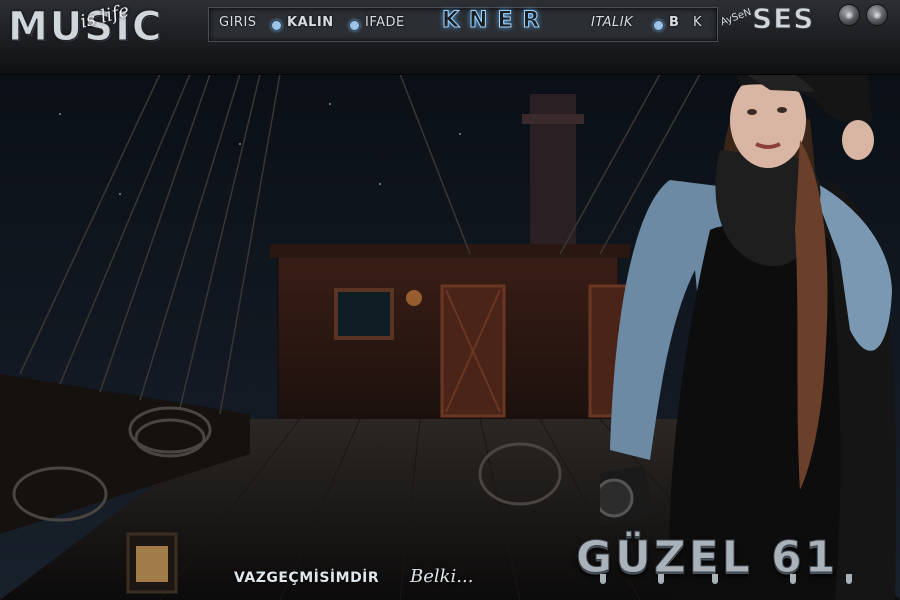 The image size is (900, 600). I want to click on minimize-button, so click(849, 15).